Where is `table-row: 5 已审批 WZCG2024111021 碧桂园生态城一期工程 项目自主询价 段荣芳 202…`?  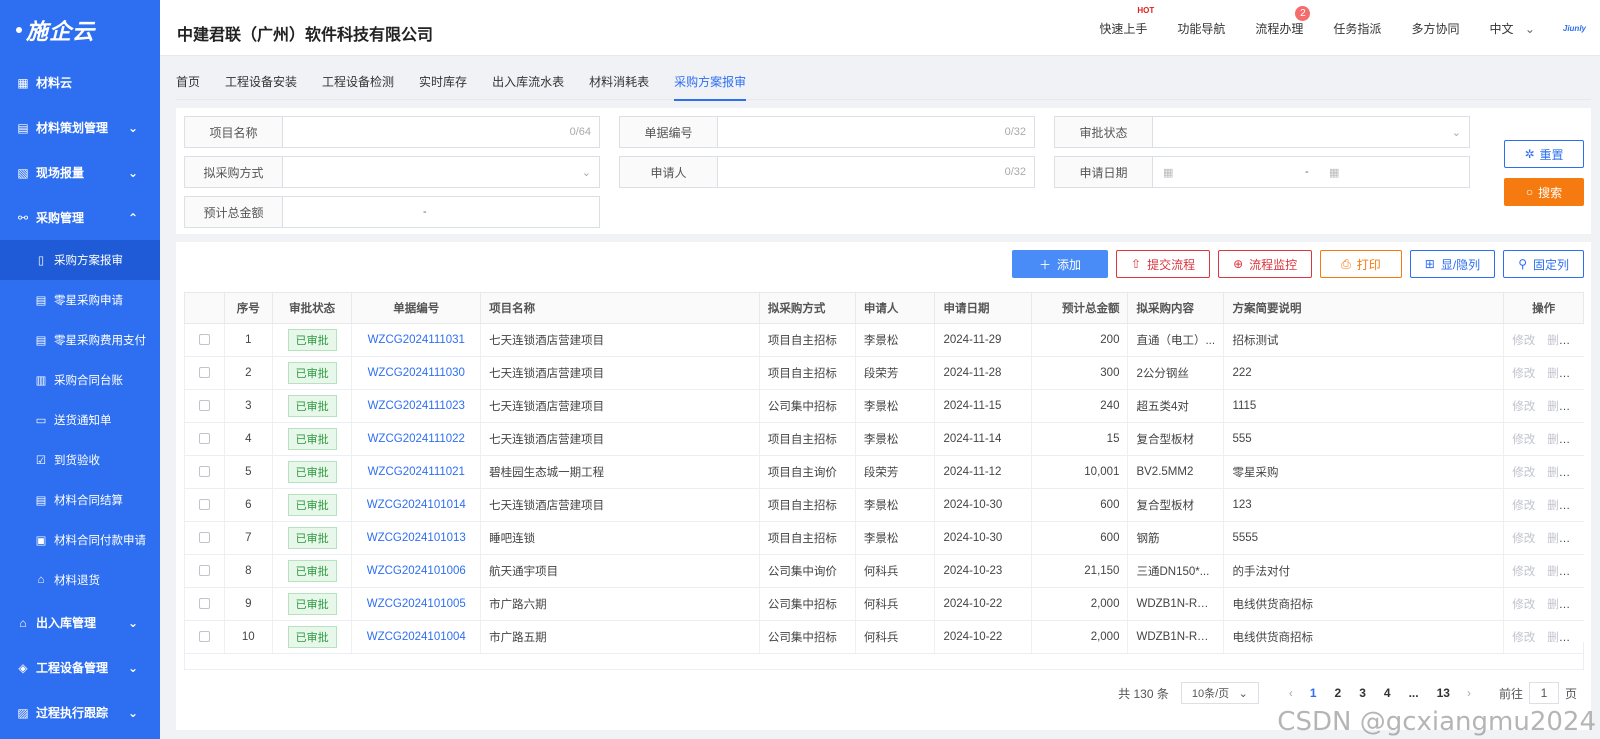 table-row: 5 已审批 WZCG2024111021 碧桂园生态城一期工程 项目自主询价 段荣芳 202… is located at coordinates (884, 472).